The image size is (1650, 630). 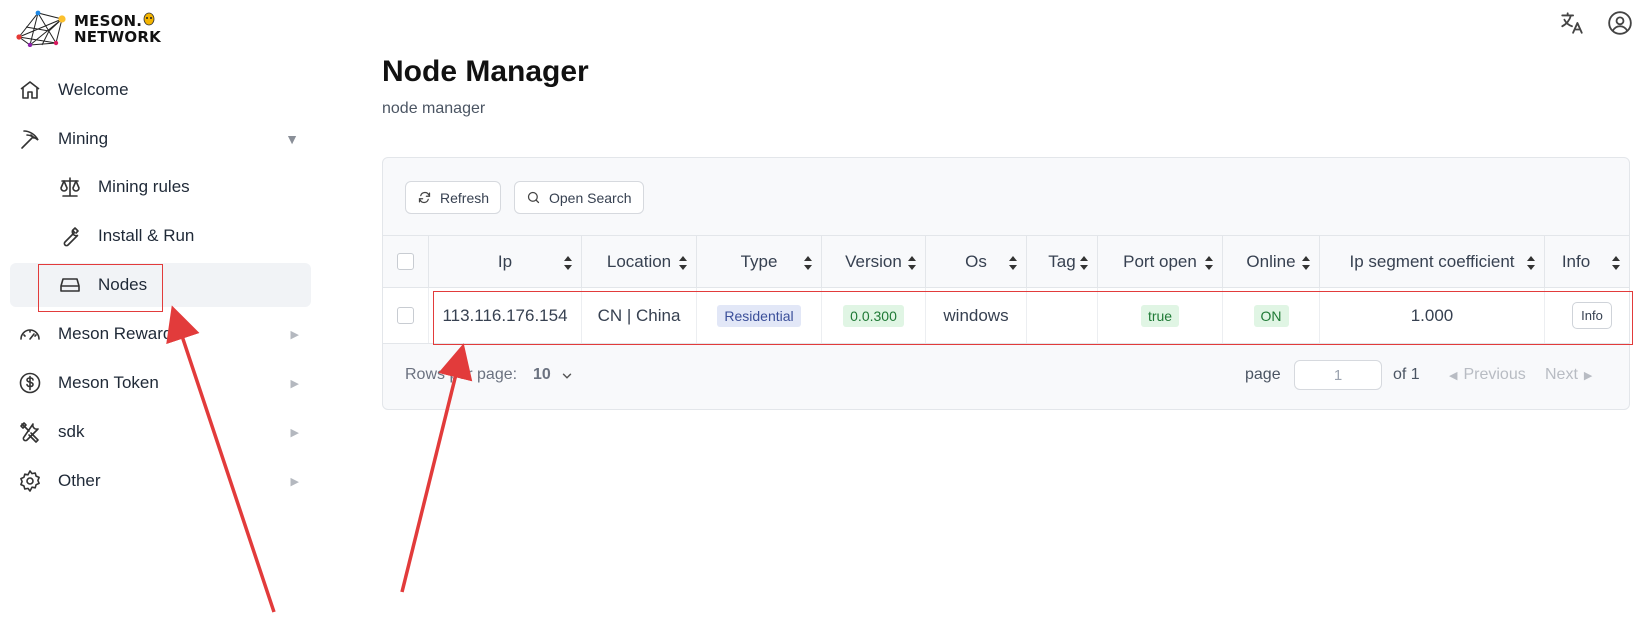 What do you see at coordinates (292, 139) in the screenshot?
I see `chevron-down-icon: ▼` at bounding box center [292, 139].